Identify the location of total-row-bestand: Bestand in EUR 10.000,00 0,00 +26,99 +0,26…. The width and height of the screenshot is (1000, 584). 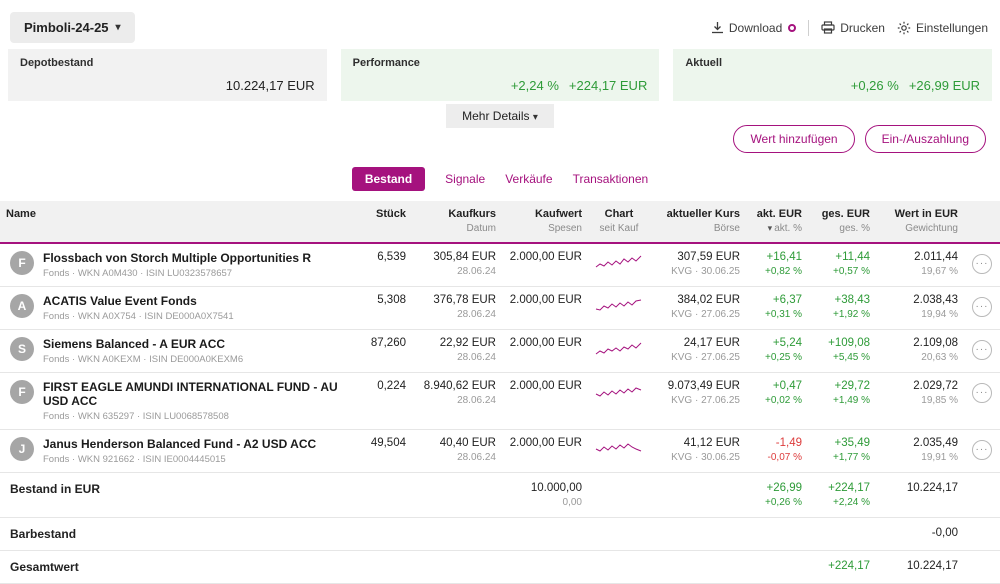
(500, 495).